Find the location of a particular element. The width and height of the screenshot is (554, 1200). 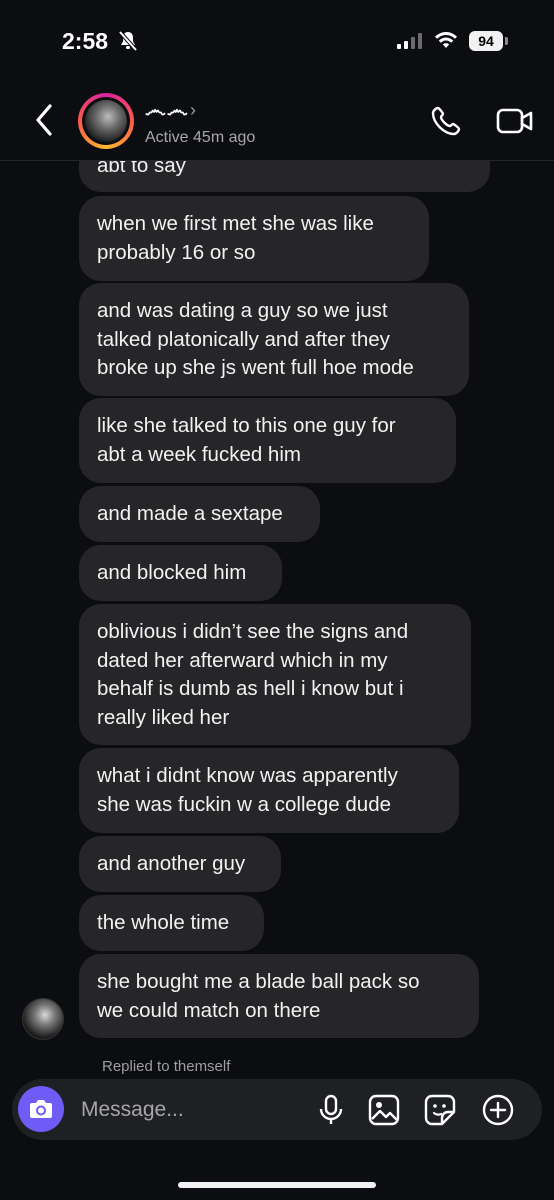

status-bar: 2:58 94 is located at coordinates (277, 40).